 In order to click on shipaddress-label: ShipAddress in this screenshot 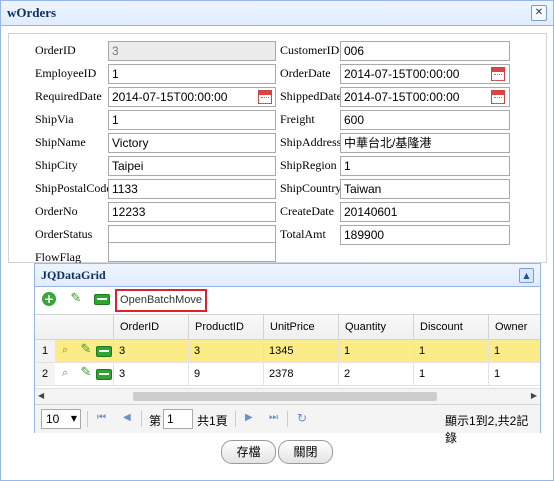, I will do `click(311, 142)`.